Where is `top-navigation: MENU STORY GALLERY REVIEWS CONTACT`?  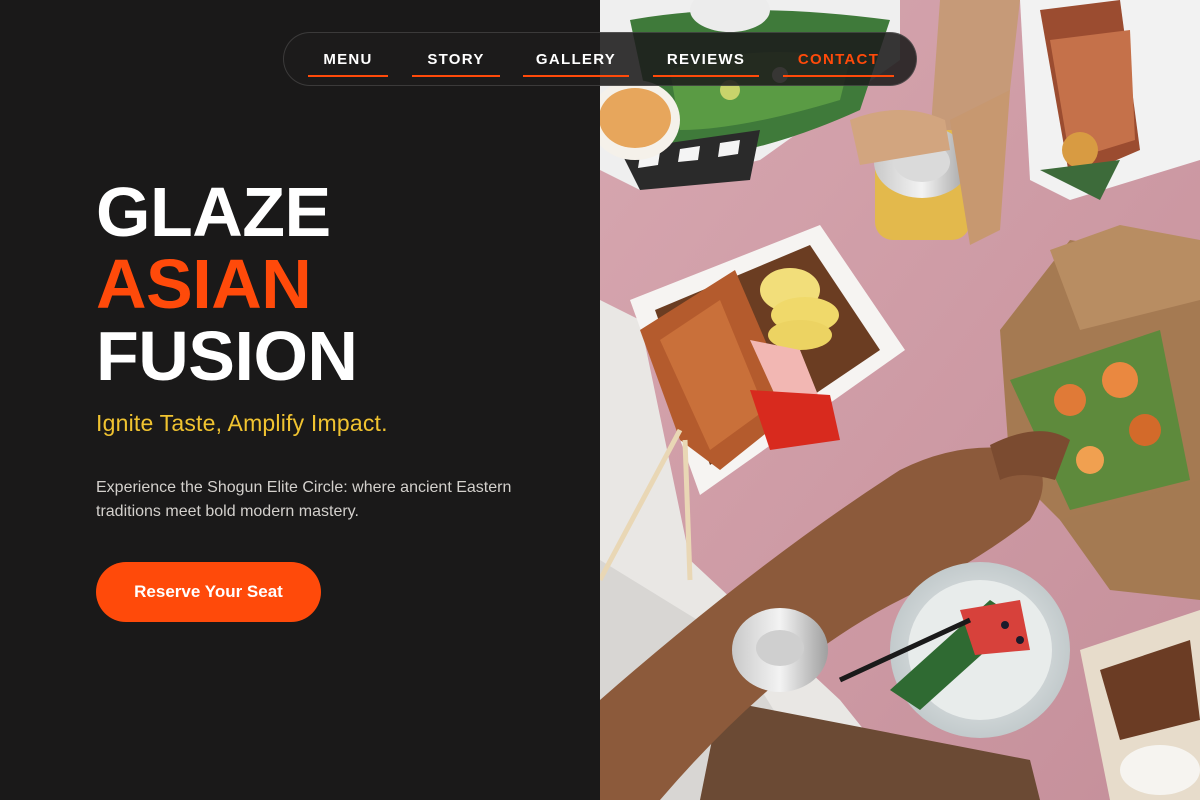
top-navigation: MENU STORY GALLERY REVIEWS CONTACT is located at coordinates (600, 59).